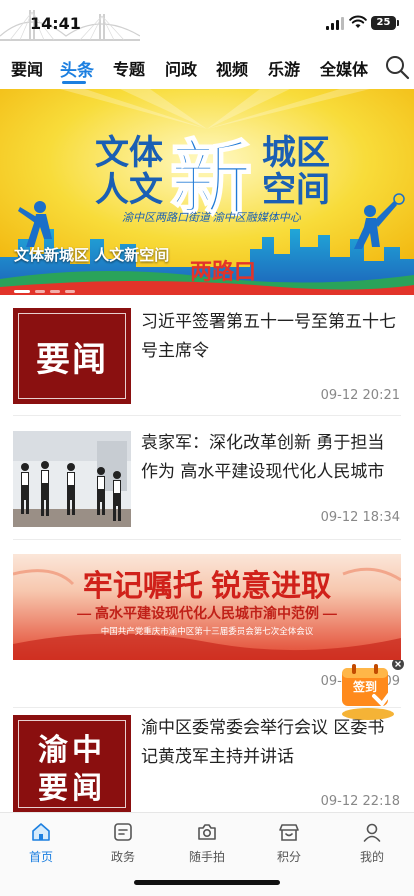 The image size is (414, 896). I want to click on news-thumbnail: 渝中 要闻, so click(72, 764).